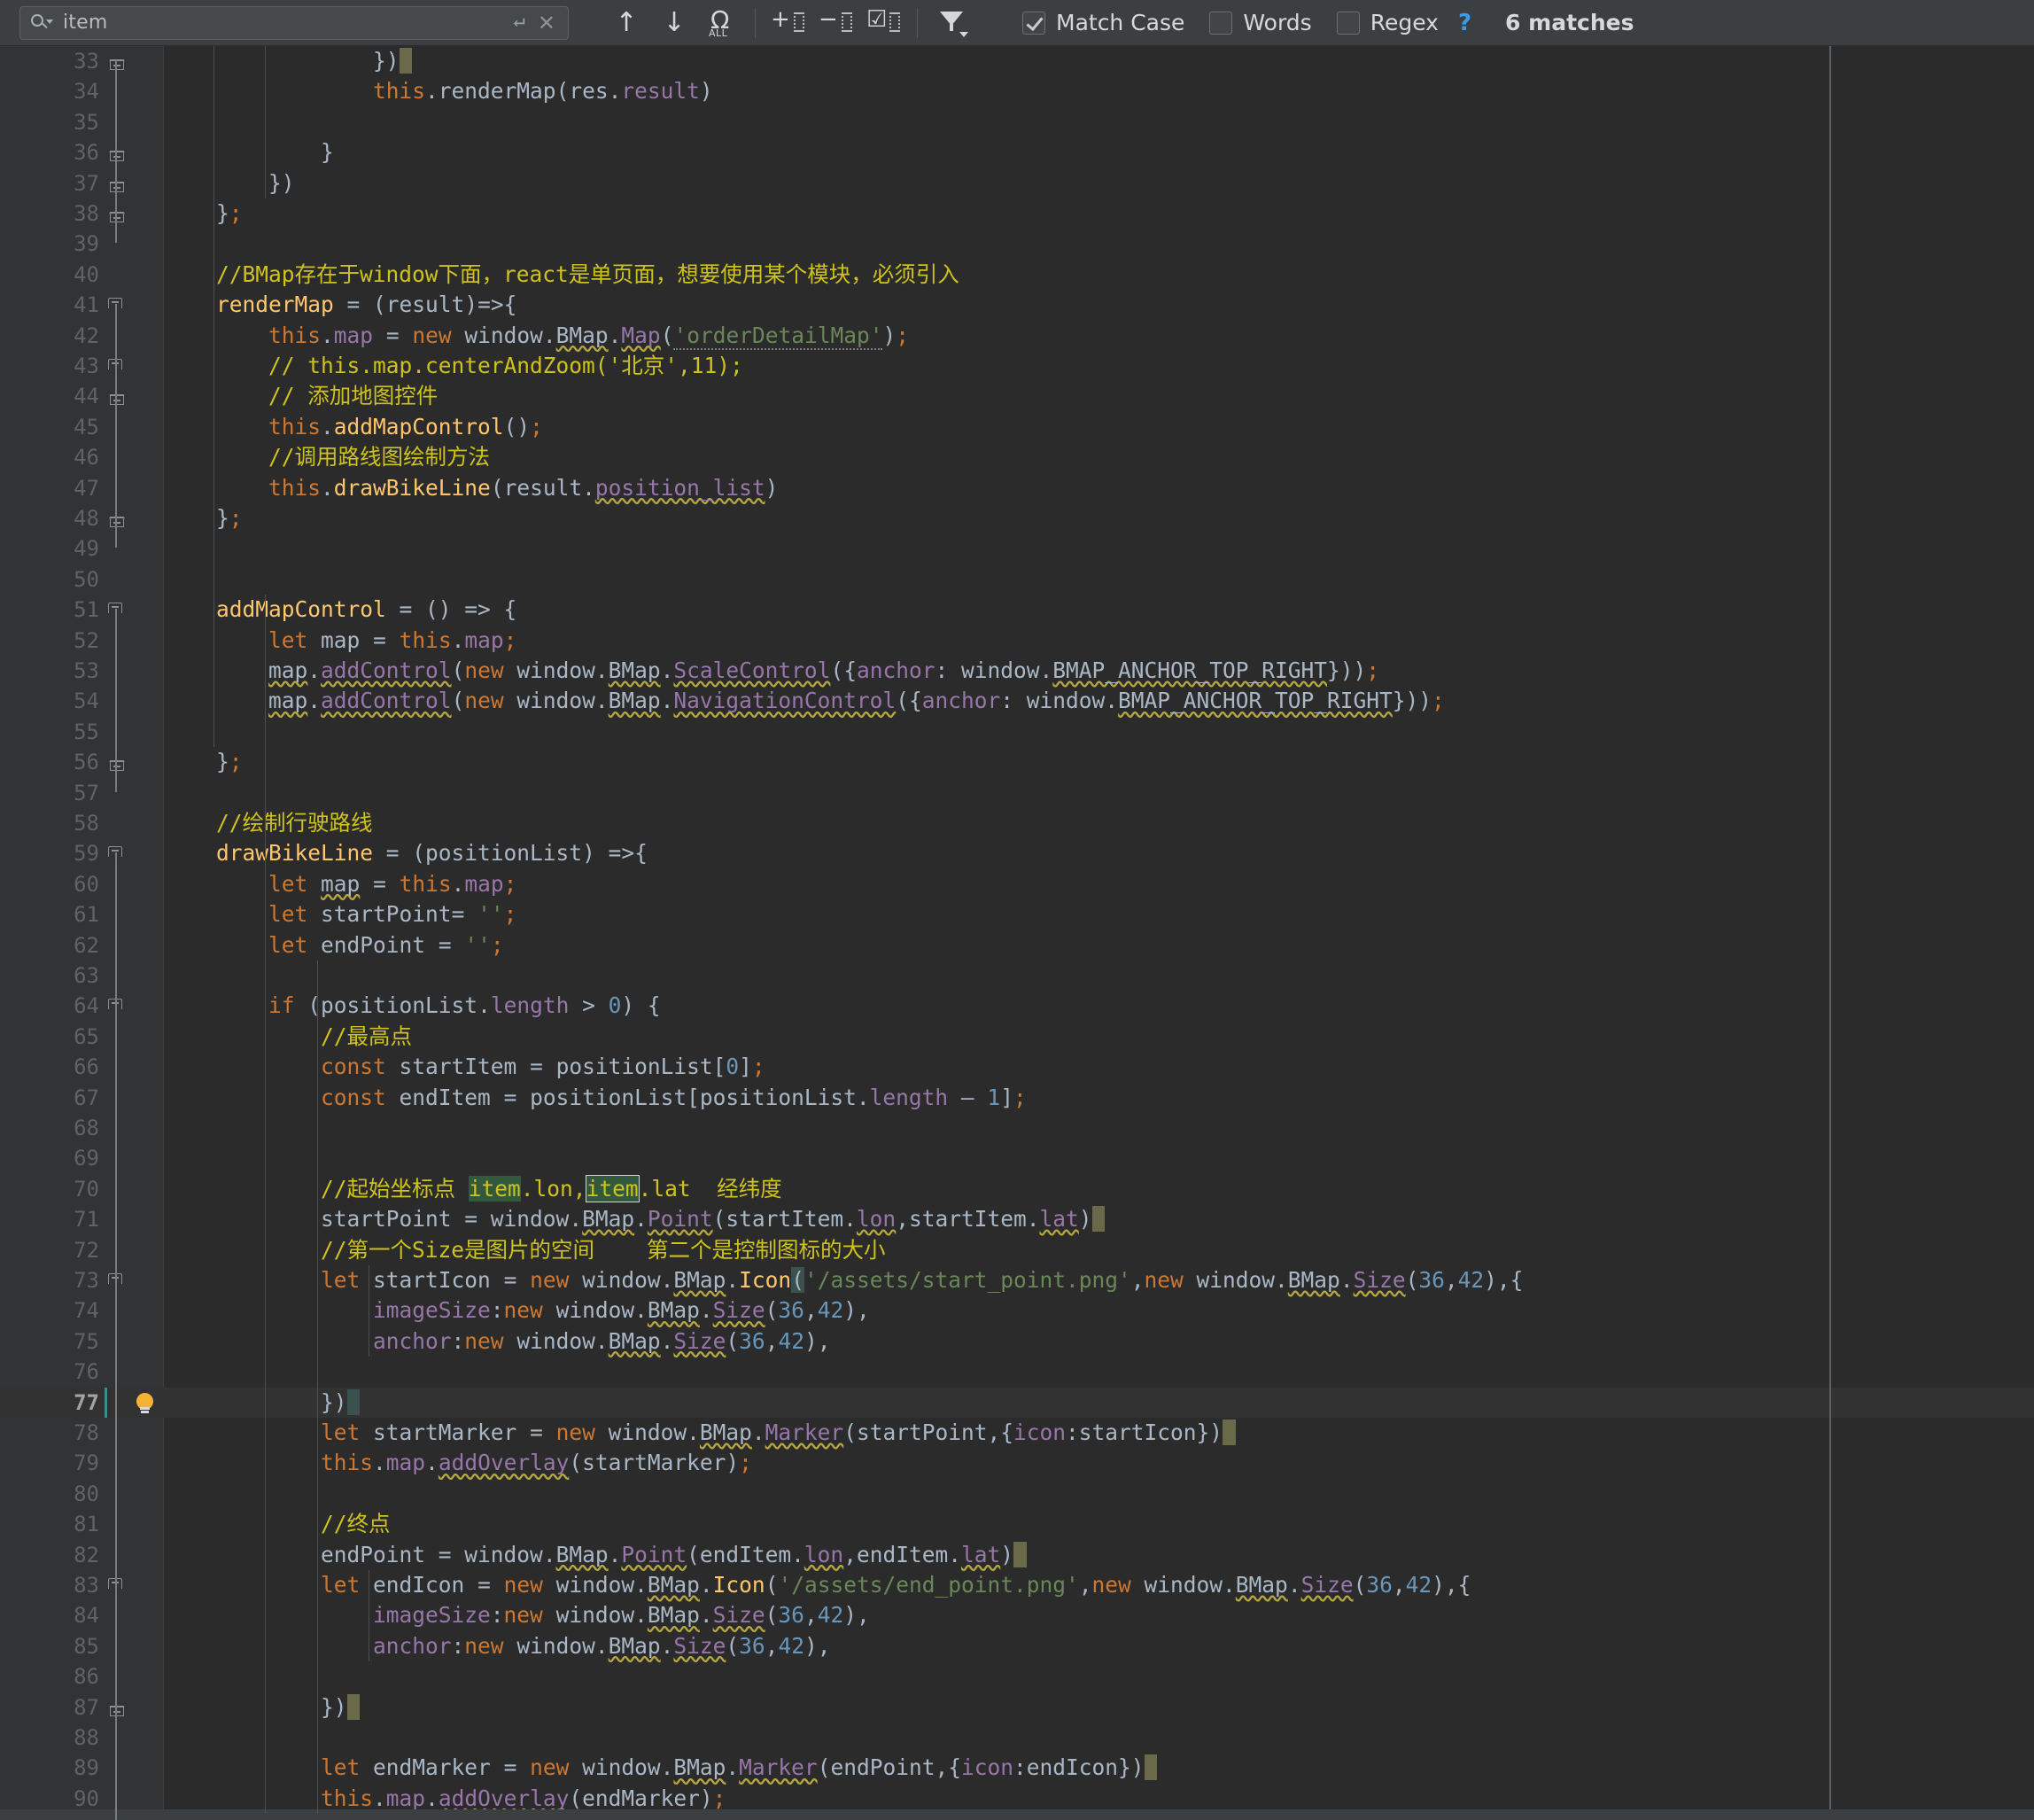 This screenshot has width=2034, height=1820. I want to click on code-line: 63, so click(1017, 976).